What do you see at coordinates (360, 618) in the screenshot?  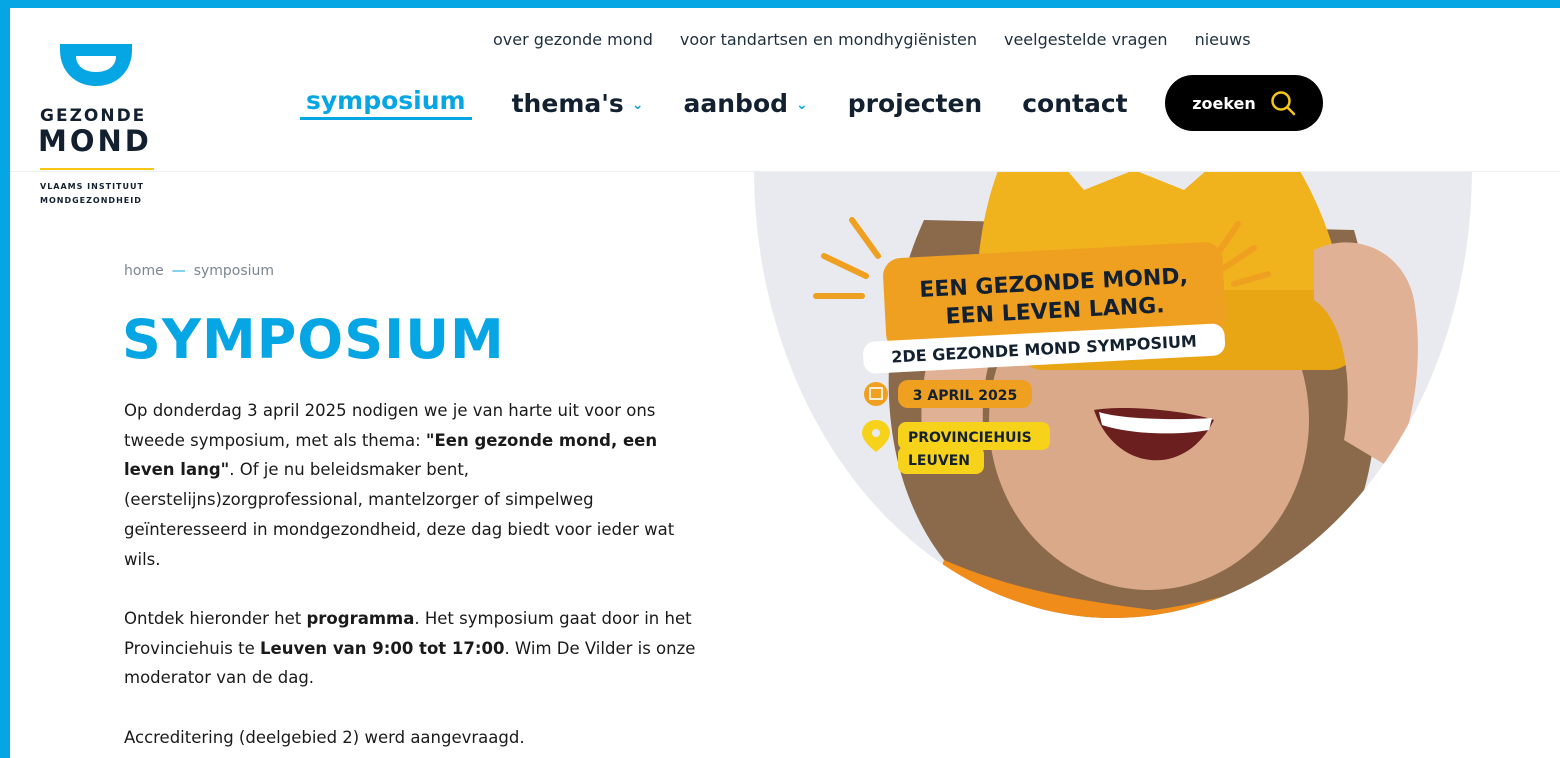 I see `p2-programma: programma` at bounding box center [360, 618].